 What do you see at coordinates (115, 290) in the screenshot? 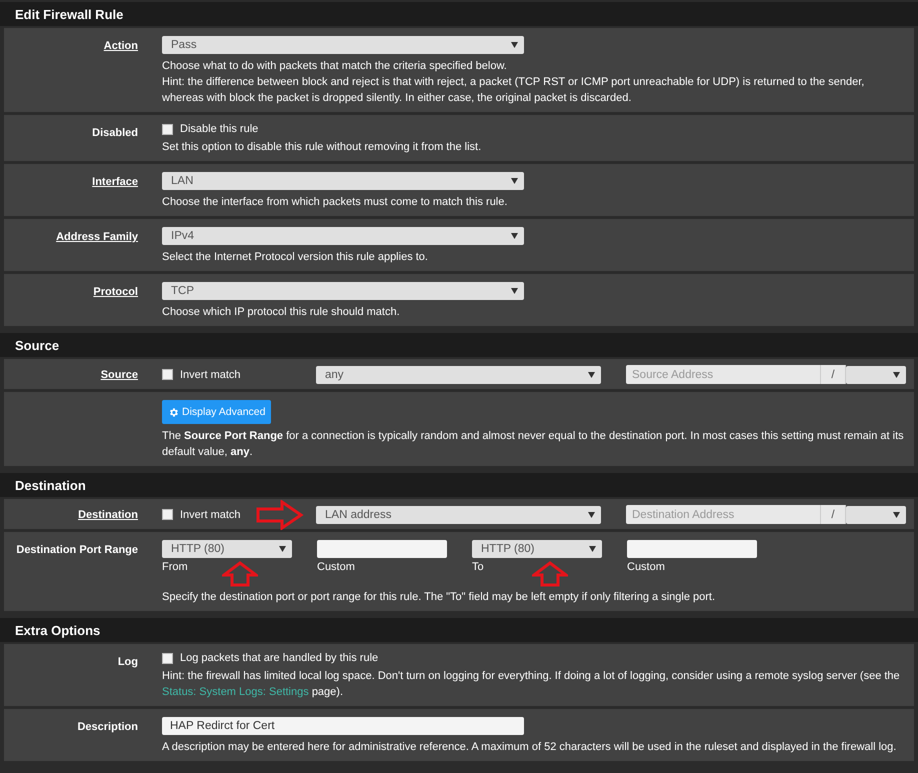
I see `field-label-link: Protocol` at bounding box center [115, 290].